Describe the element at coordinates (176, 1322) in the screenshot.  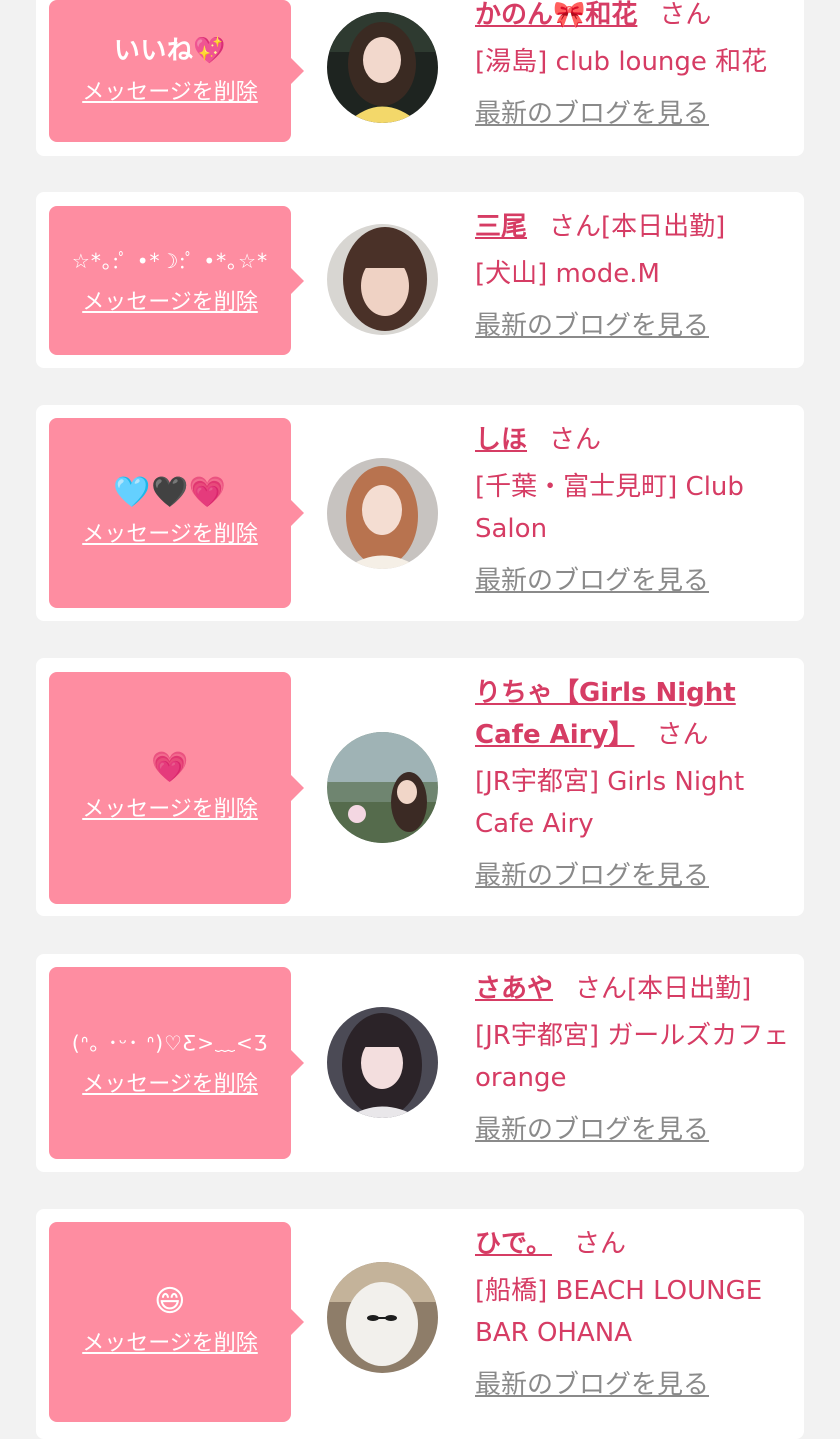
I see `message-bubble: 😄 メッセージを削除` at that location.